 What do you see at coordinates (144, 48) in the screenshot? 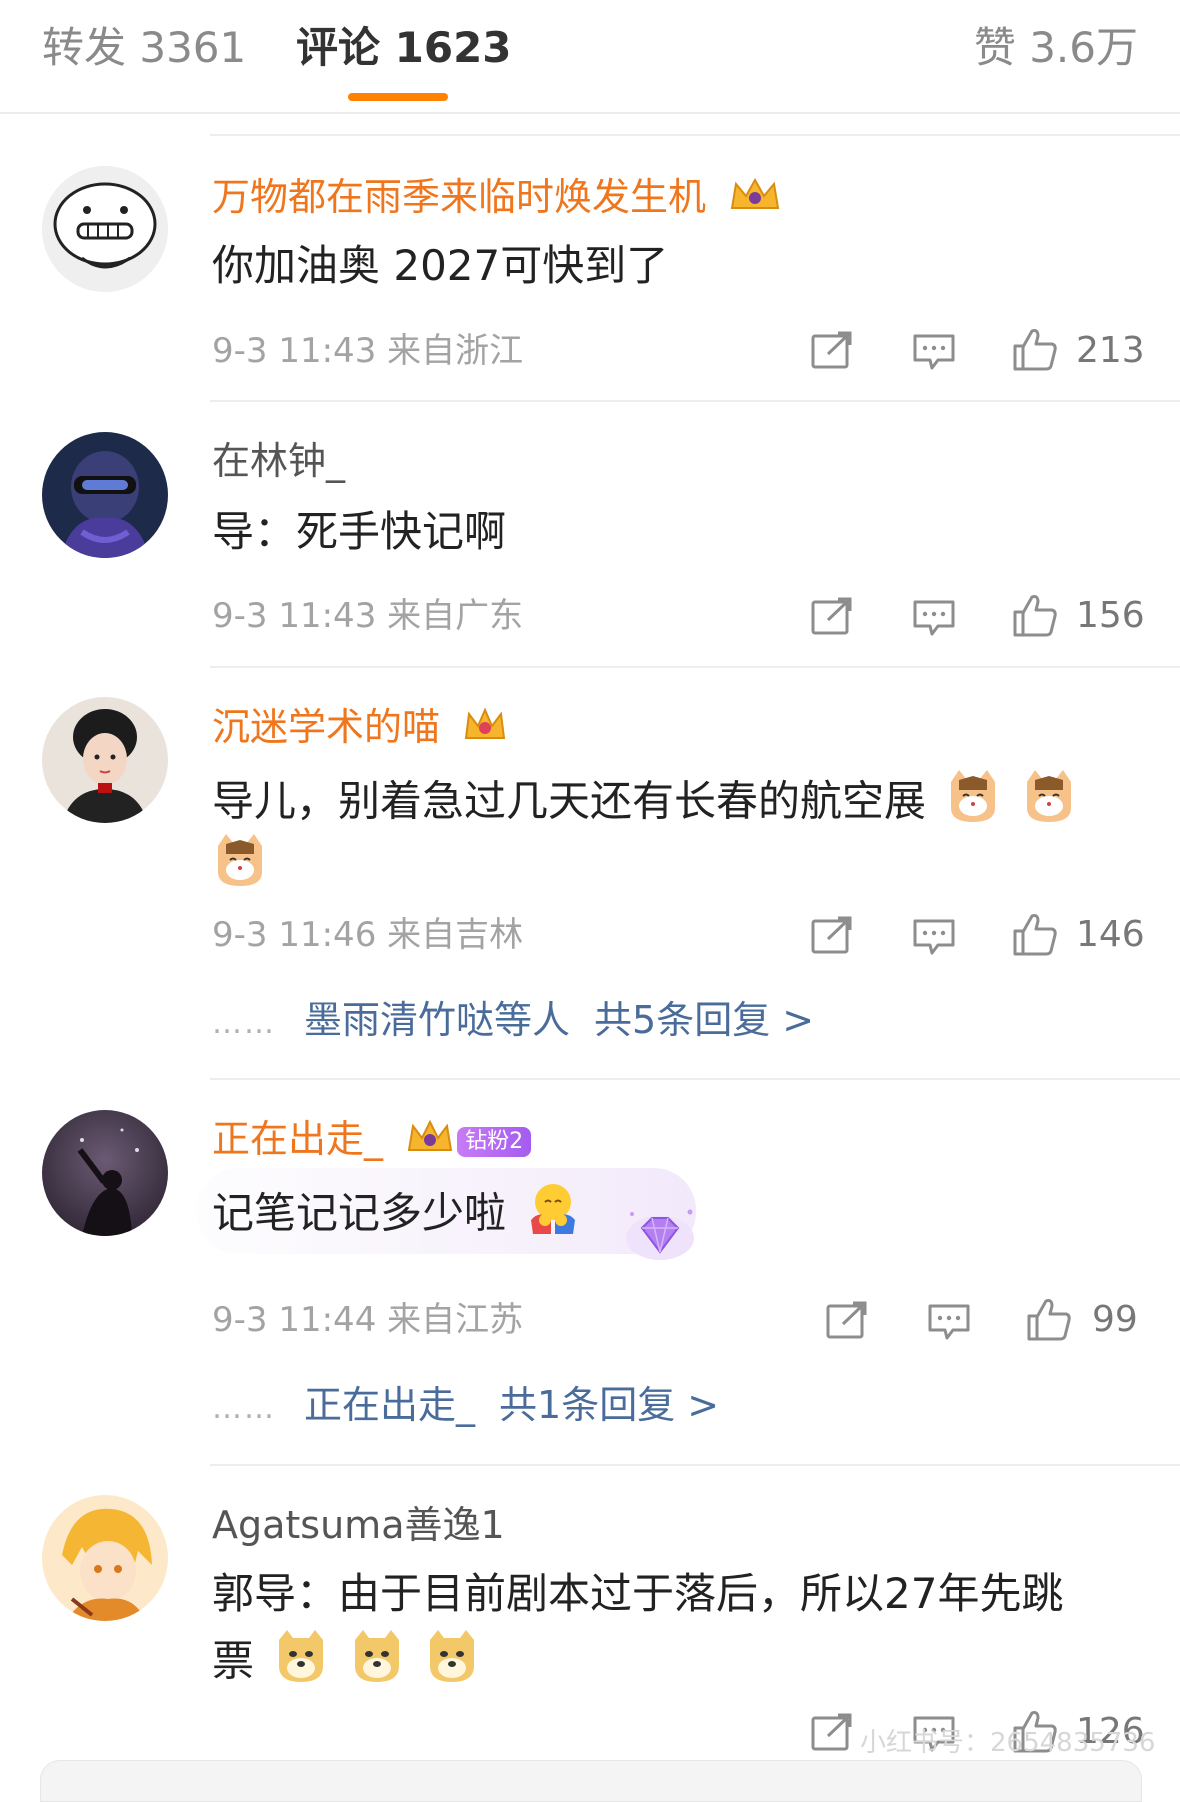
I see `tab-repost: 转发 3361` at bounding box center [144, 48].